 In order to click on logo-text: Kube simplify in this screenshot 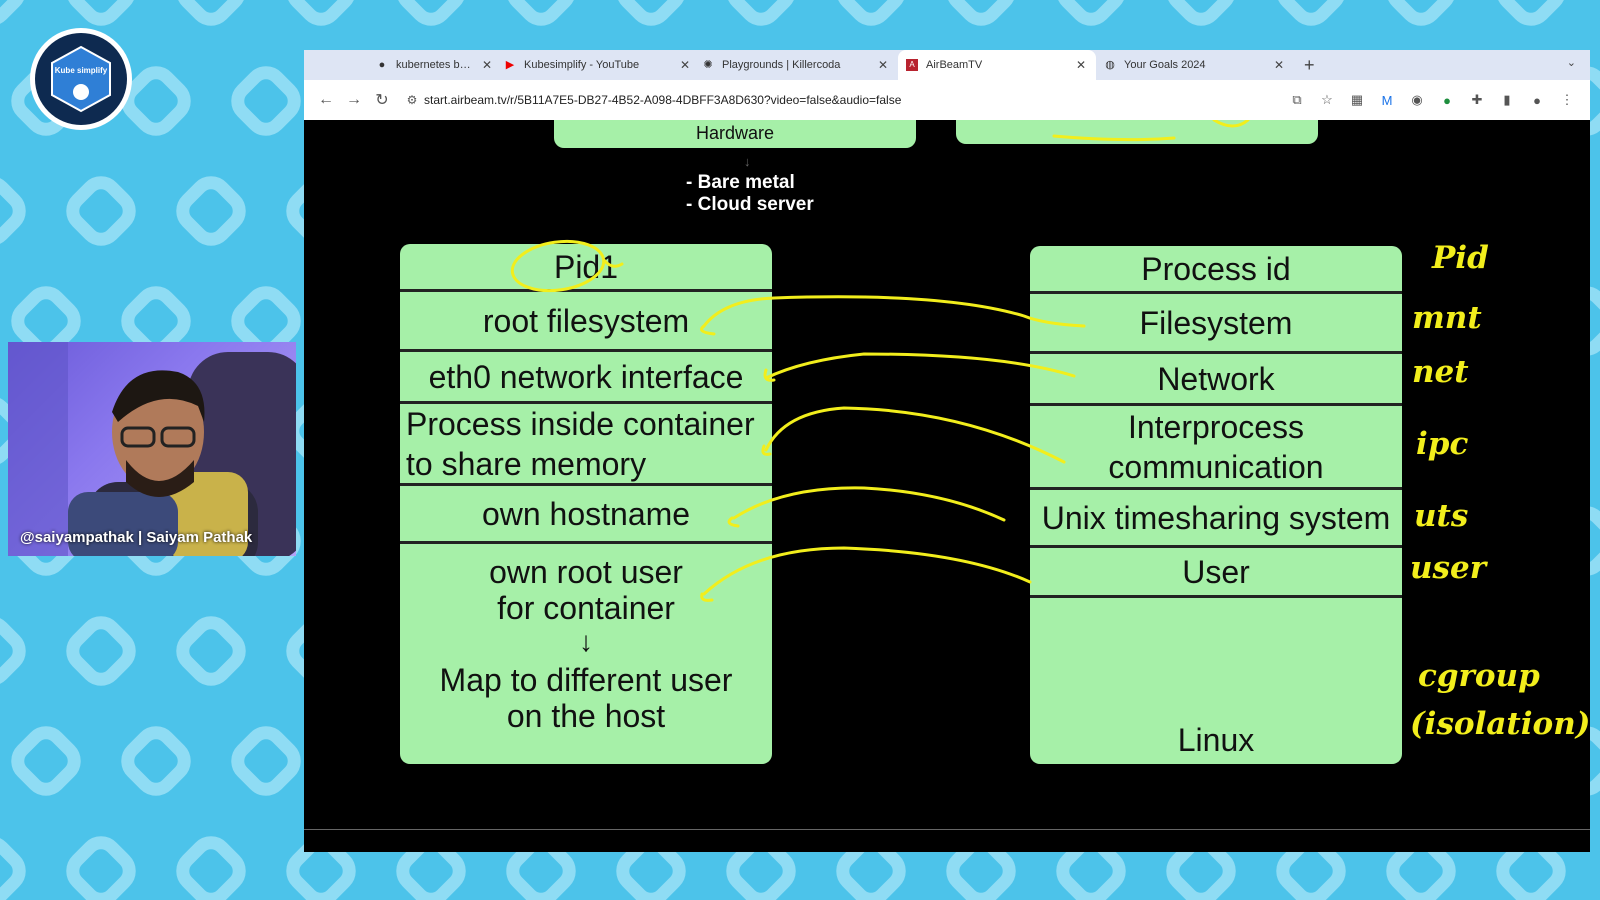, I will do `click(81, 70)`.